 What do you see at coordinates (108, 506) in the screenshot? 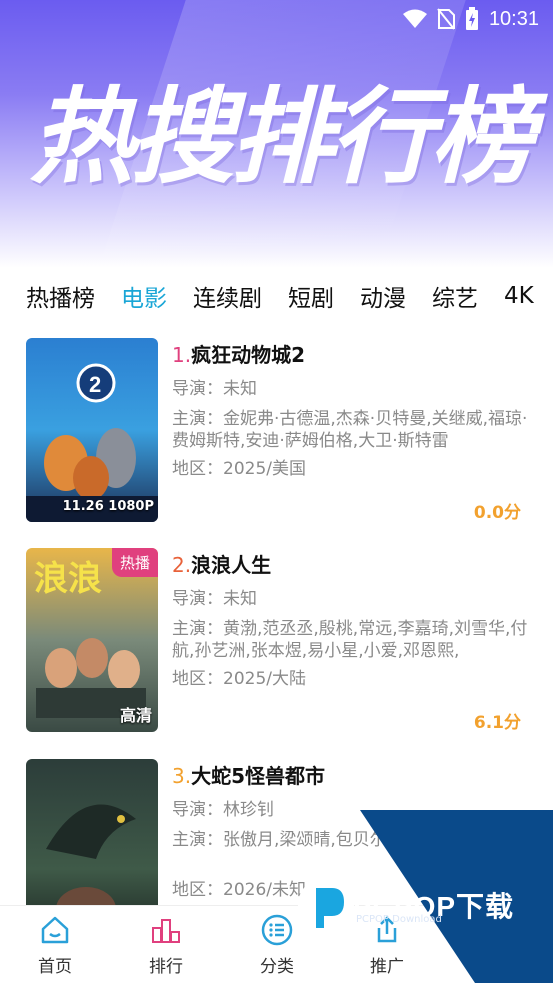
I see `poster-caption: 11.26 1080P` at bounding box center [108, 506].